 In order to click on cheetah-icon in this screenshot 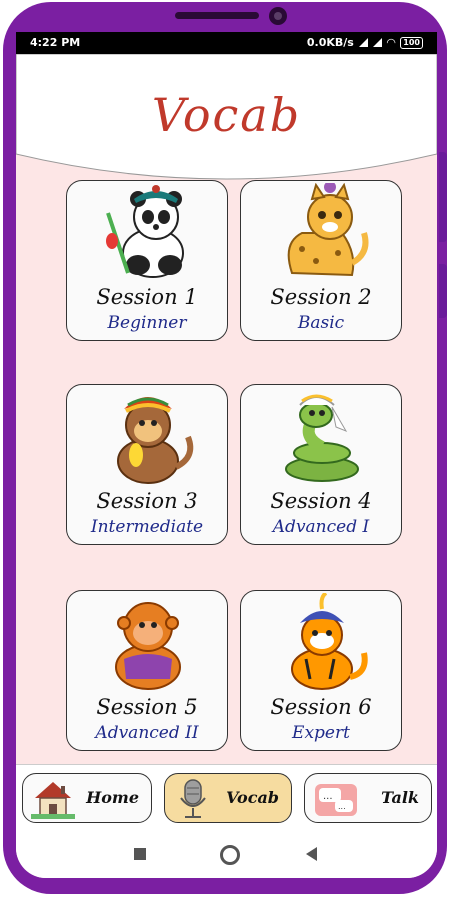, I will do `click(328, 230)`.